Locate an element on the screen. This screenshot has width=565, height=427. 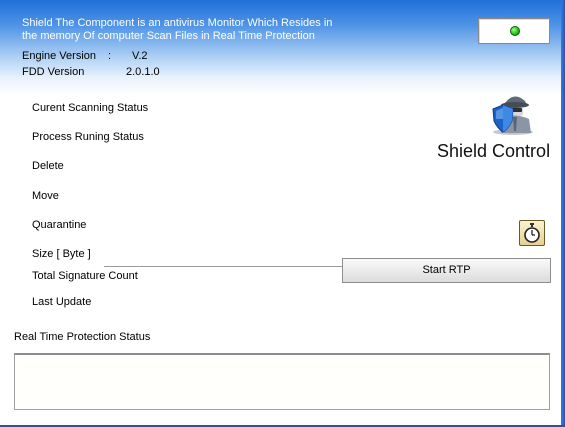
brand-title: Shield Control is located at coordinates (494, 151).